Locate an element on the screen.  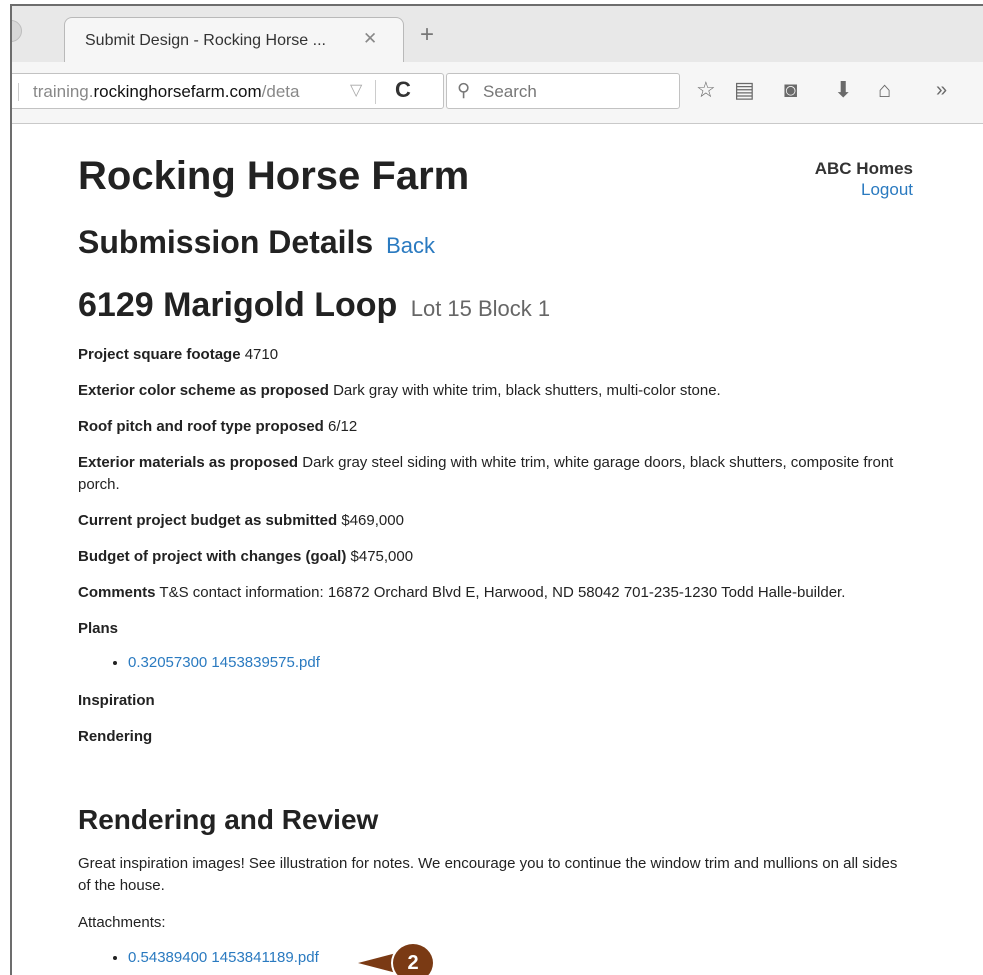
plans-list: 0.32057300 1453839575.pdf is located at coordinates (523, 663).